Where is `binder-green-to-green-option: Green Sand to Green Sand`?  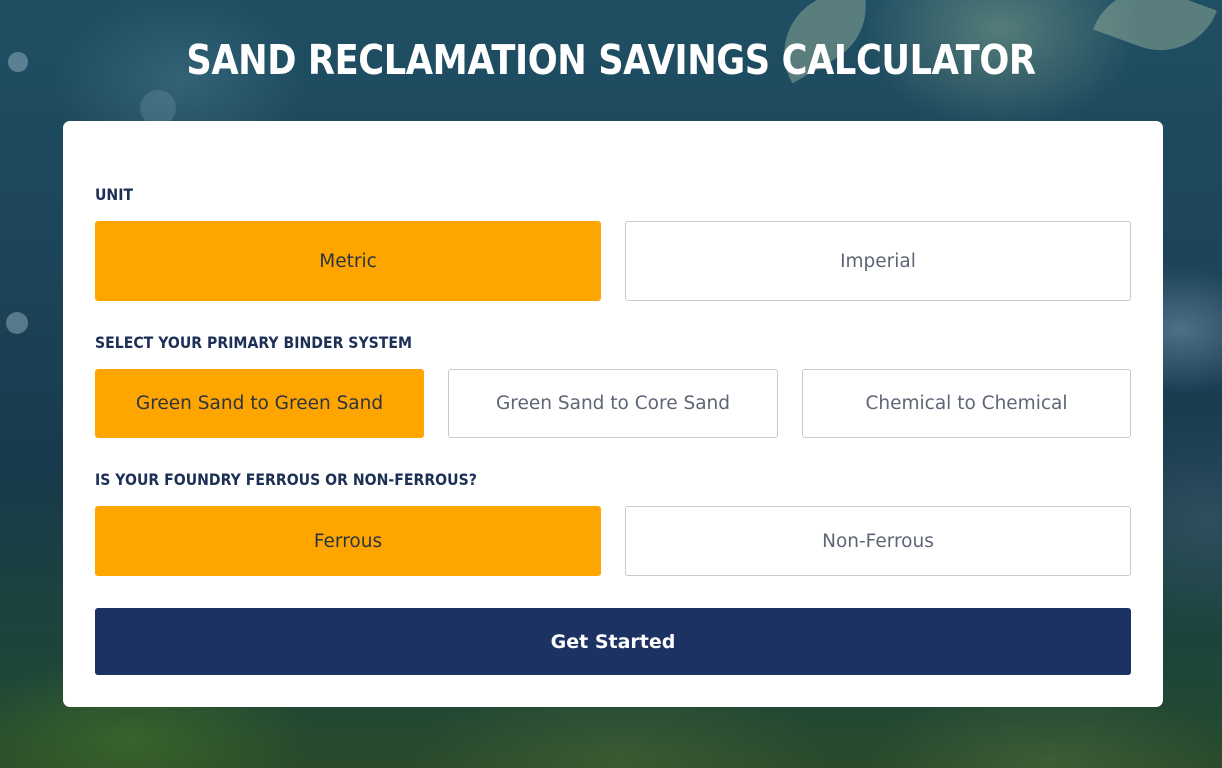 binder-green-to-green-option: Green Sand to Green Sand is located at coordinates (259, 403).